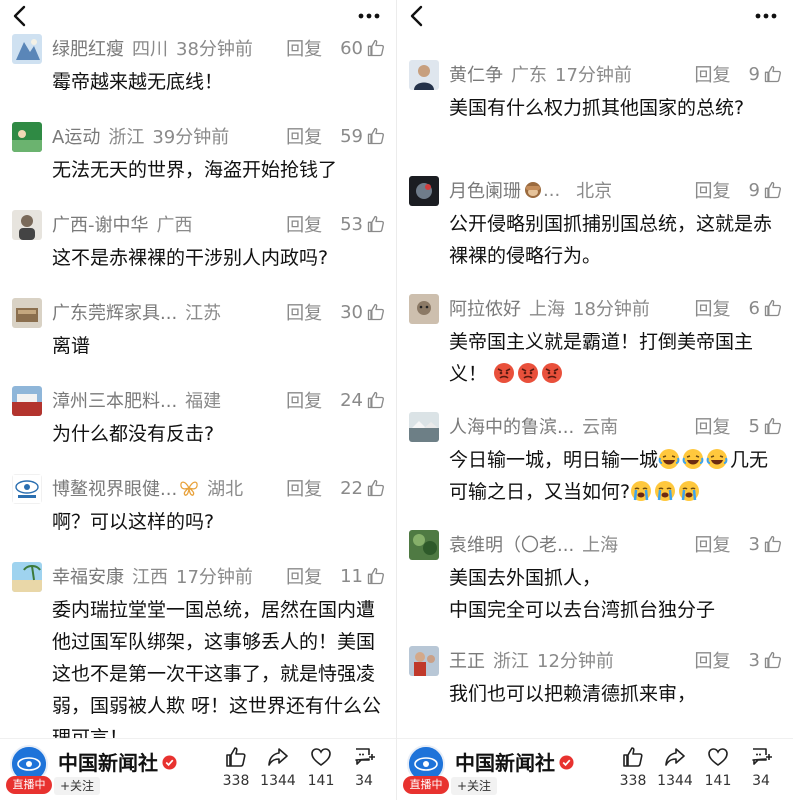 The image size is (793, 800). I want to click on username: 绿肥红瘦, so click(88, 48).